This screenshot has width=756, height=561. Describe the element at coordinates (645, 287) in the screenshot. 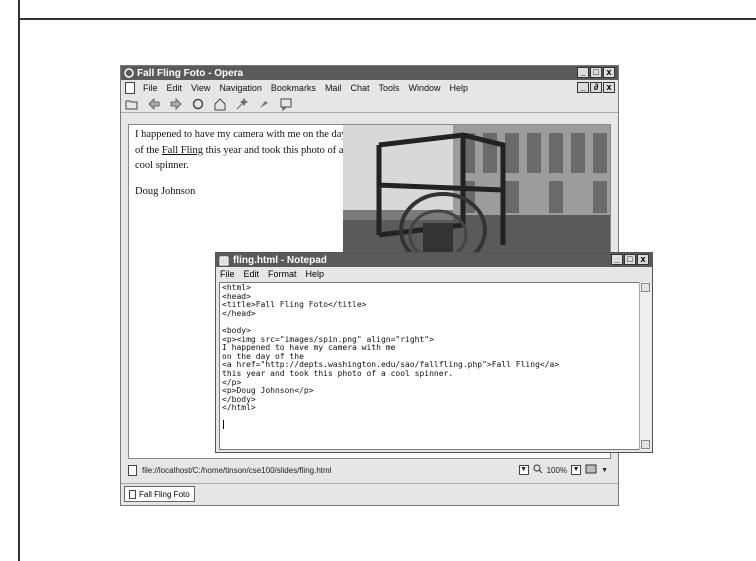

I see `scroll-up-arrow` at that location.